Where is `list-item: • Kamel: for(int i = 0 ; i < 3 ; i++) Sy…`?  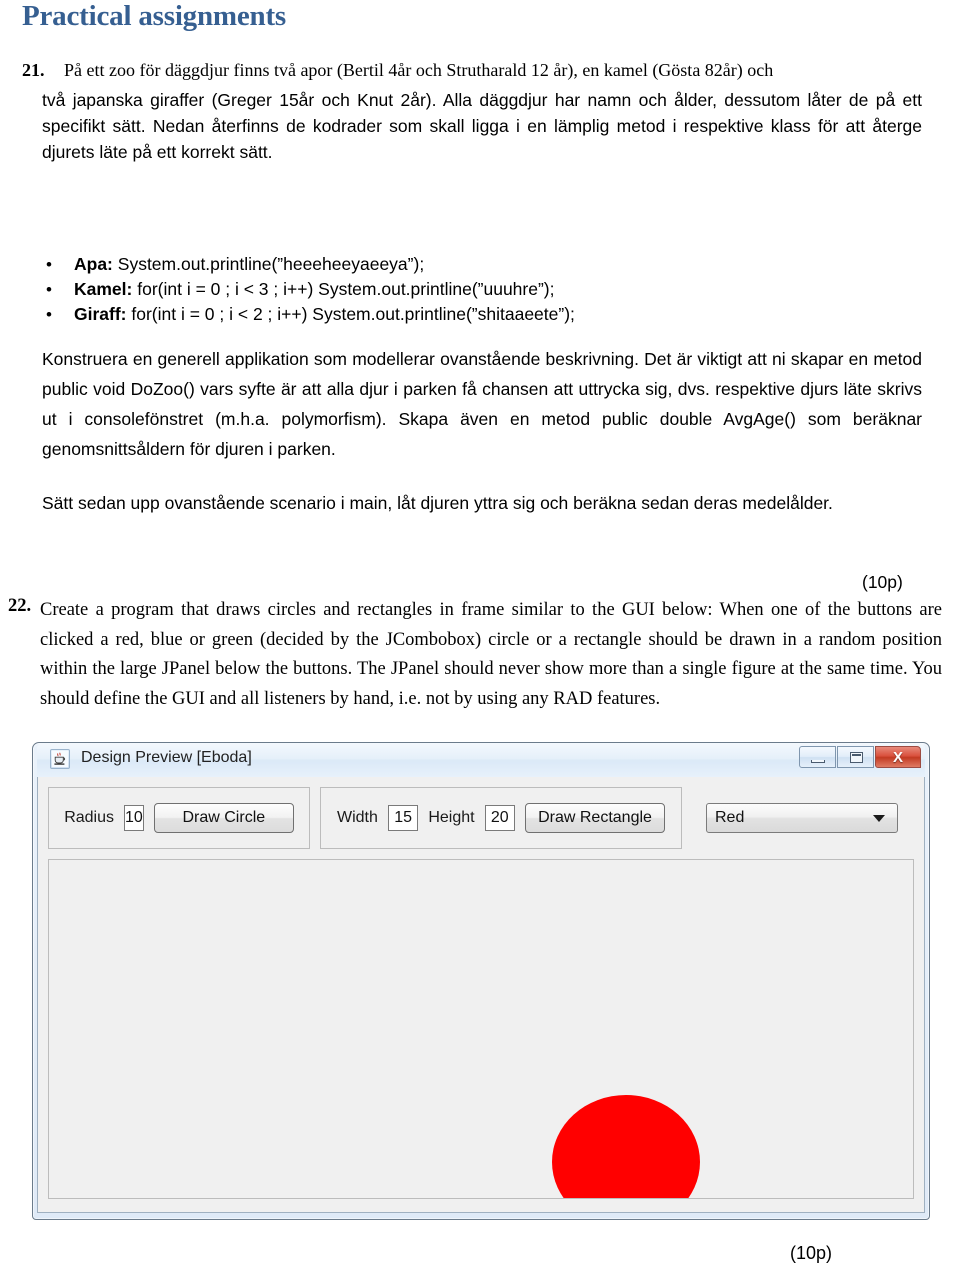
list-item: • Kamel: for(int i = 0 ; i < 3 ; i++) Sy… is located at coordinates (492, 289).